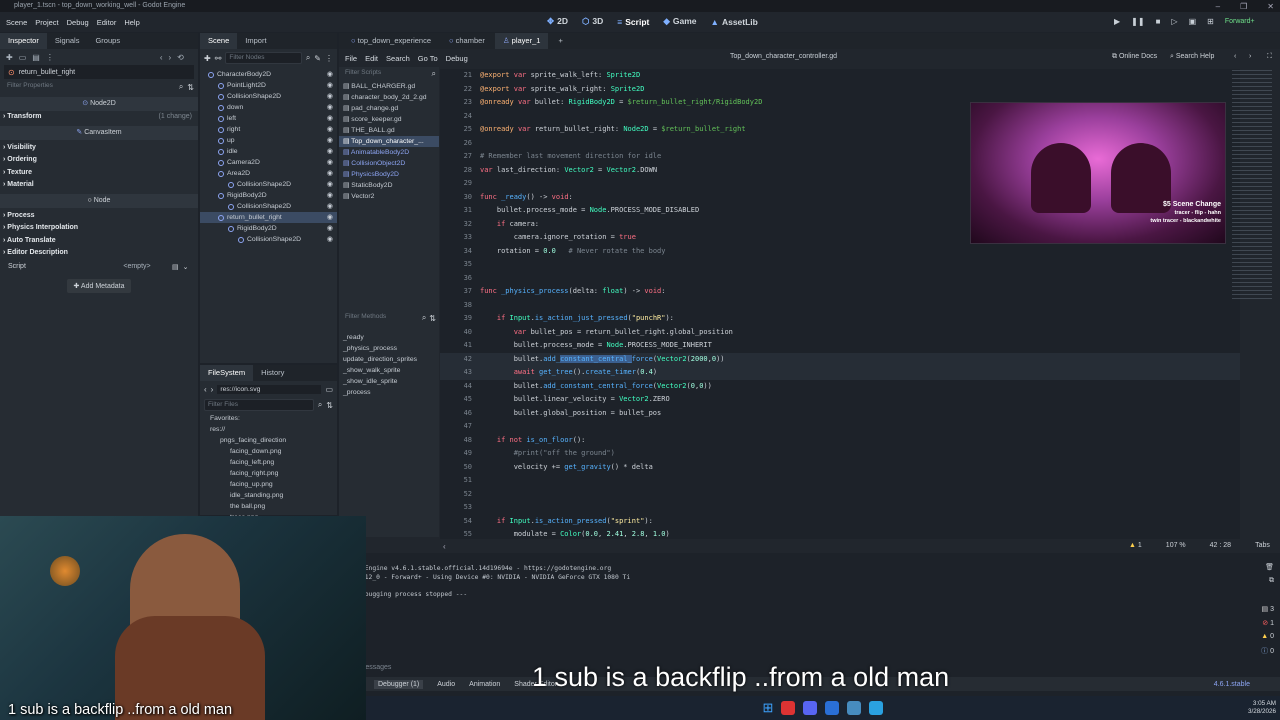 The height and width of the screenshot is (720, 1280). What do you see at coordinates (67, 41) in the screenshot?
I see `tab-signals: Signals` at bounding box center [67, 41].